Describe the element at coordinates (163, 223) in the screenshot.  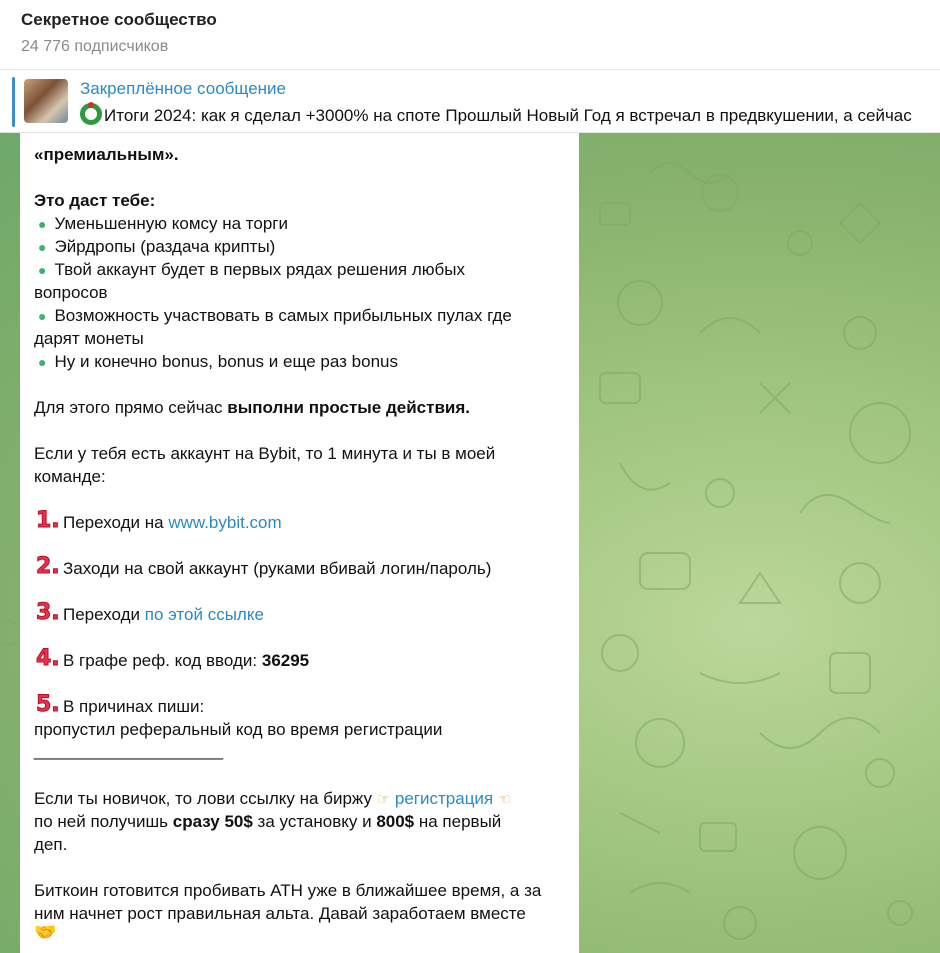
I see `benefit-item: ● Уменьшенную комсу на торги` at that location.